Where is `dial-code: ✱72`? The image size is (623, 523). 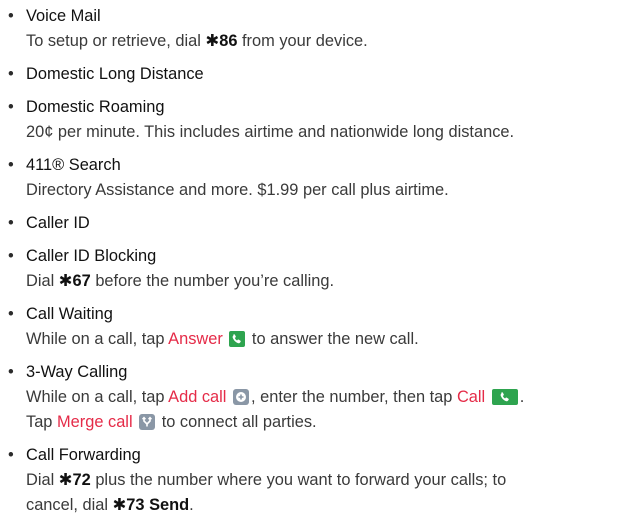
dial-code: ✱72 is located at coordinates (74, 480).